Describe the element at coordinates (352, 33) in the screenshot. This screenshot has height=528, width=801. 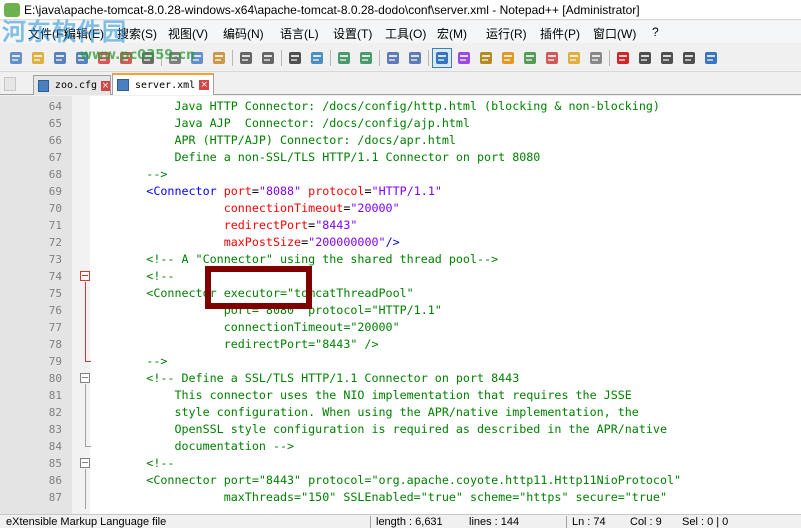
I see `menu-item: 设置(T)` at that location.